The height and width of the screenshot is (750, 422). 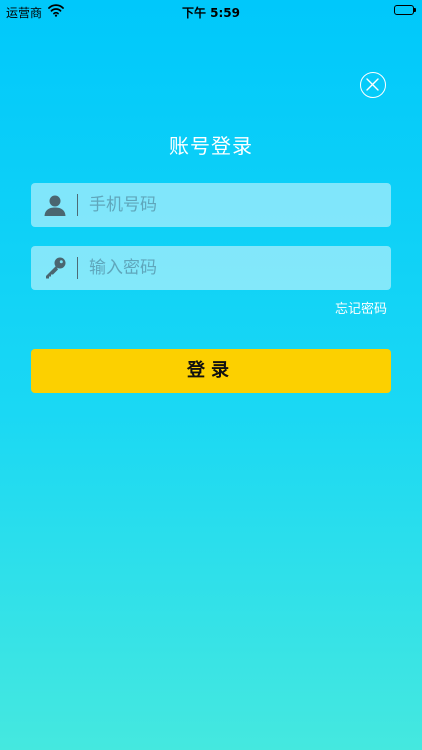 I want to click on password-field, so click(x=211, y=268).